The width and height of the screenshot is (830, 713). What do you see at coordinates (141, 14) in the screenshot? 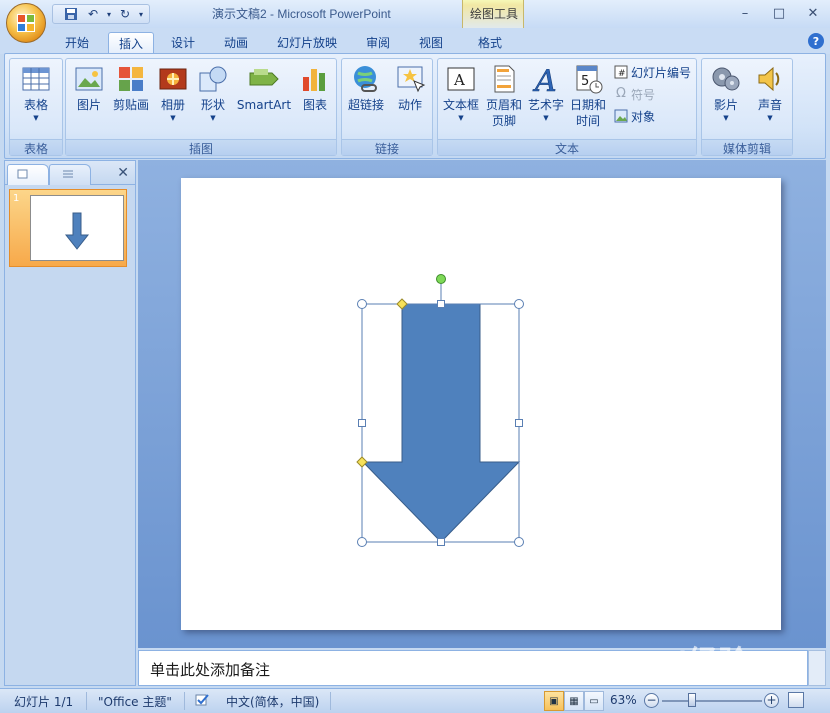
I see `customize-qat-button: ▾` at bounding box center [141, 14].